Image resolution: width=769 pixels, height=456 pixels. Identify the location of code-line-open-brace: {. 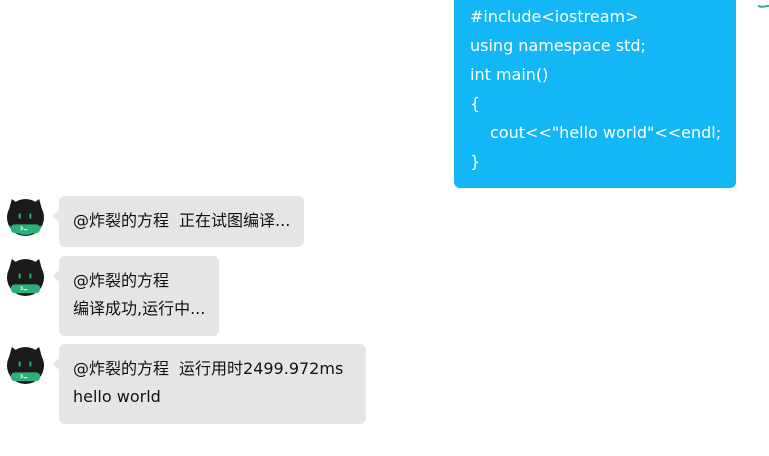
(475, 103).